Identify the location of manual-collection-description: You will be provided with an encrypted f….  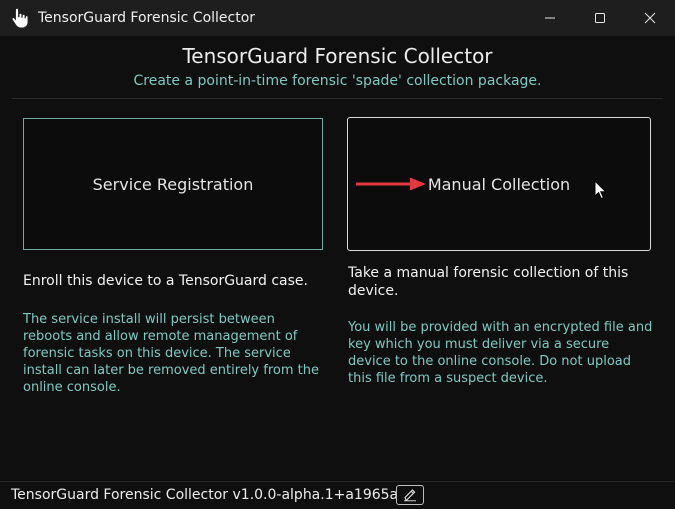
(500, 353).